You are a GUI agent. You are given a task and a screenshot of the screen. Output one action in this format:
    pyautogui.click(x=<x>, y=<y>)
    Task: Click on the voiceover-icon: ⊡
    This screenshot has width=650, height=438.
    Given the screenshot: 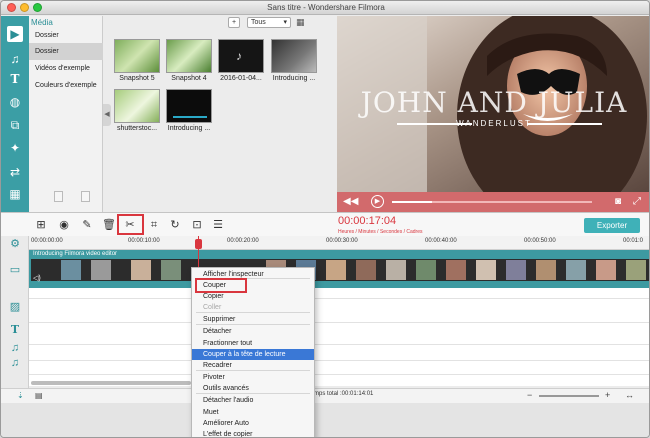 What is the action you would take?
    pyautogui.click(x=197, y=225)
    